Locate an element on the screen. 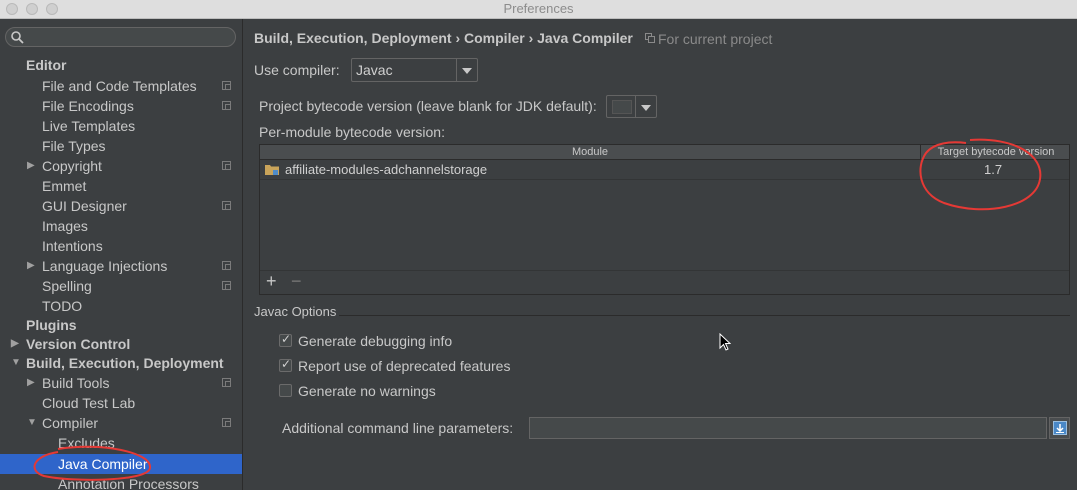 This screenshot has height=490, width=1077. column-header-target: Target bytecode version is located at coordinates (996, 152).